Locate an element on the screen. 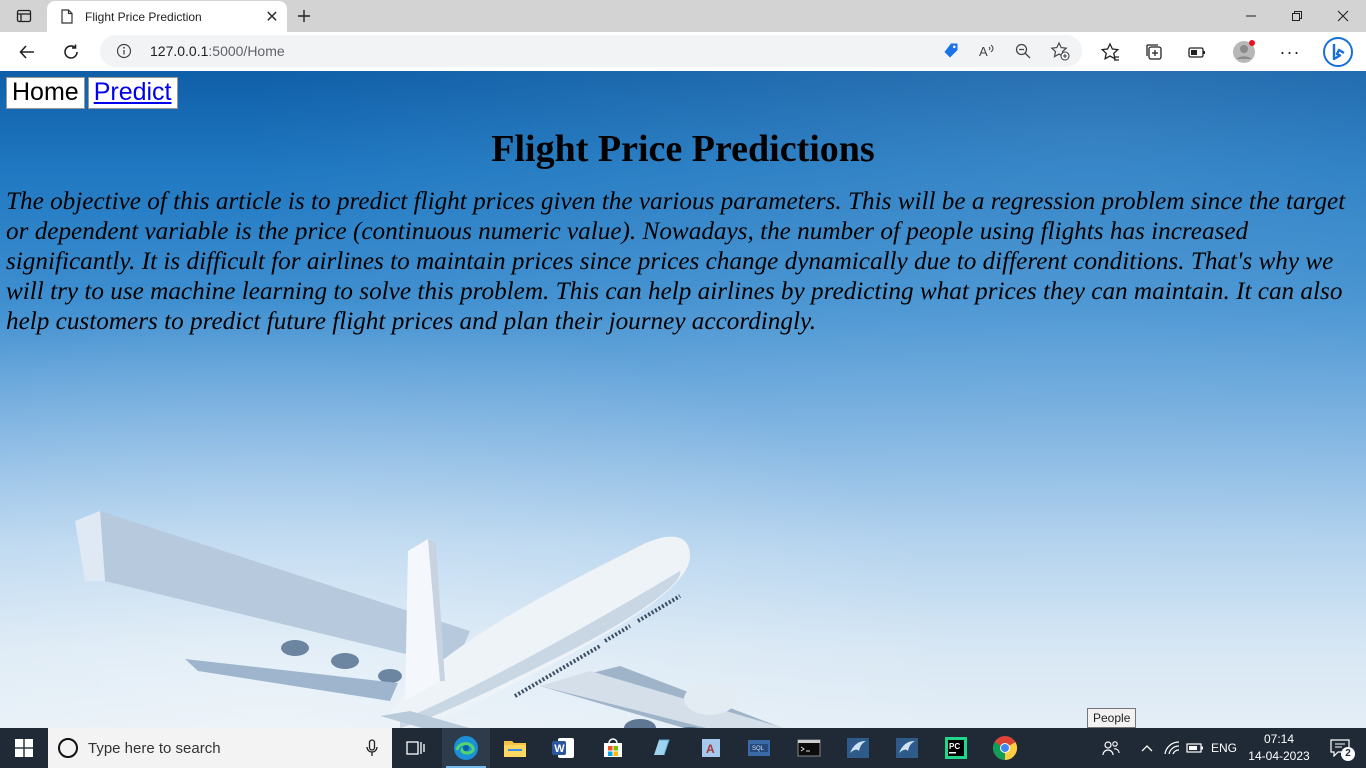 The height and width of the screenshot is (768, 1366). taskbar-clock: 07:14 14-04-2023 is located at coordinates (1279, 748).